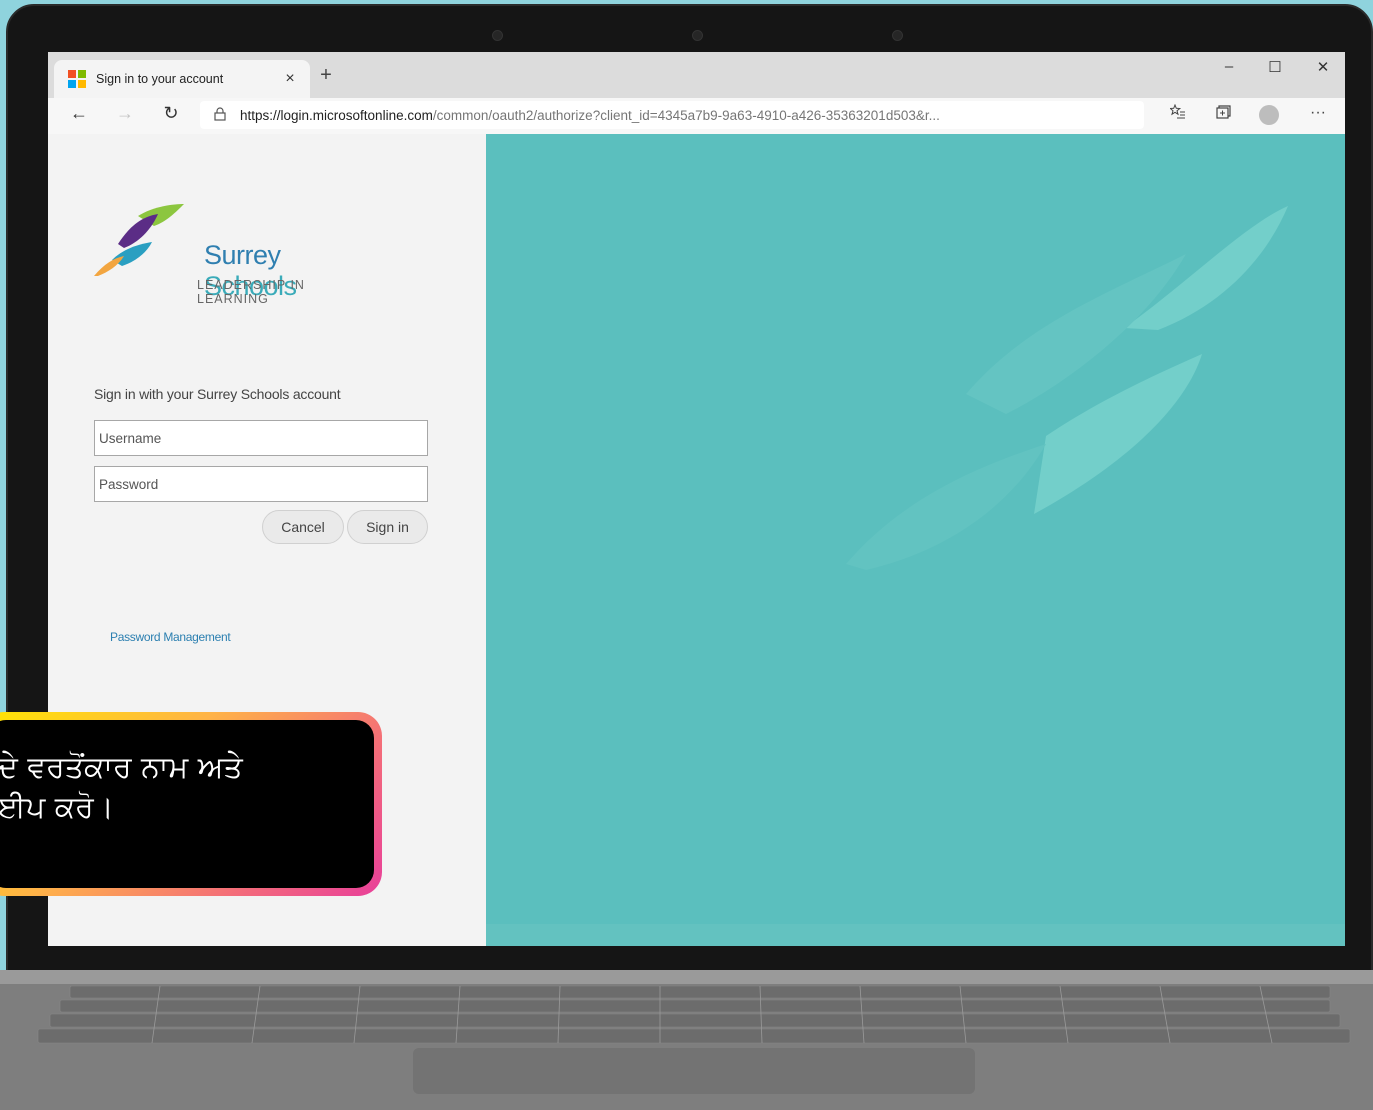 This screenshot has width=1373, height=1110. What do you see at coordinates (217, 394) in the screenshot?
I see `sign-in-instruction: Sign in with your Surrey Schools account` at bounding box center [217, 394].